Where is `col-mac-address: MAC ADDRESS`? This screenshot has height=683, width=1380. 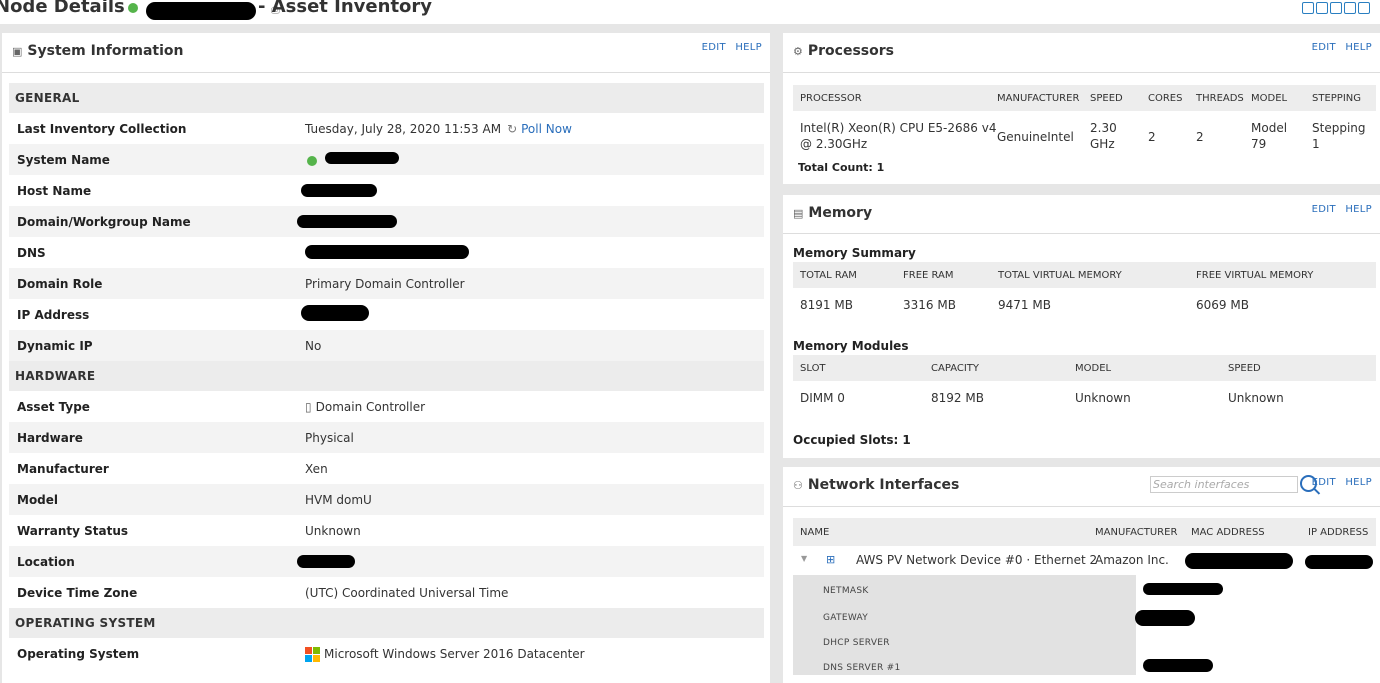
col-mac-address: MAC ADDRESS is located at coordinates (1228, 532).